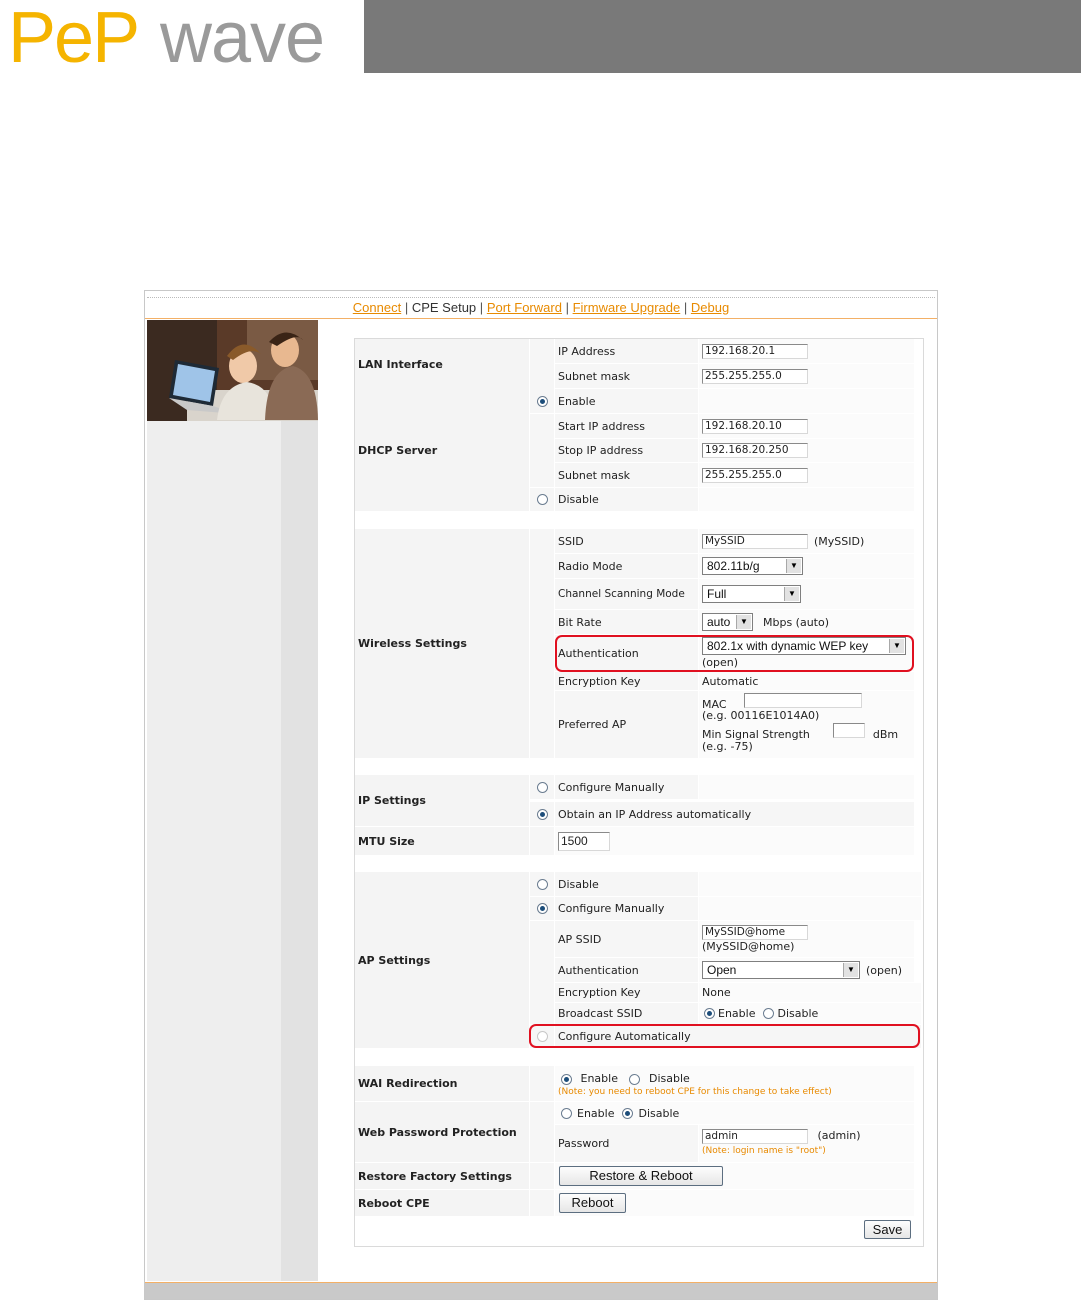 Image resolution: width=1081 pixels, height=1300 pixels. Describe the element at coordinates (542, 364) in the screenshot. I see `lan-option-cell` at that location.